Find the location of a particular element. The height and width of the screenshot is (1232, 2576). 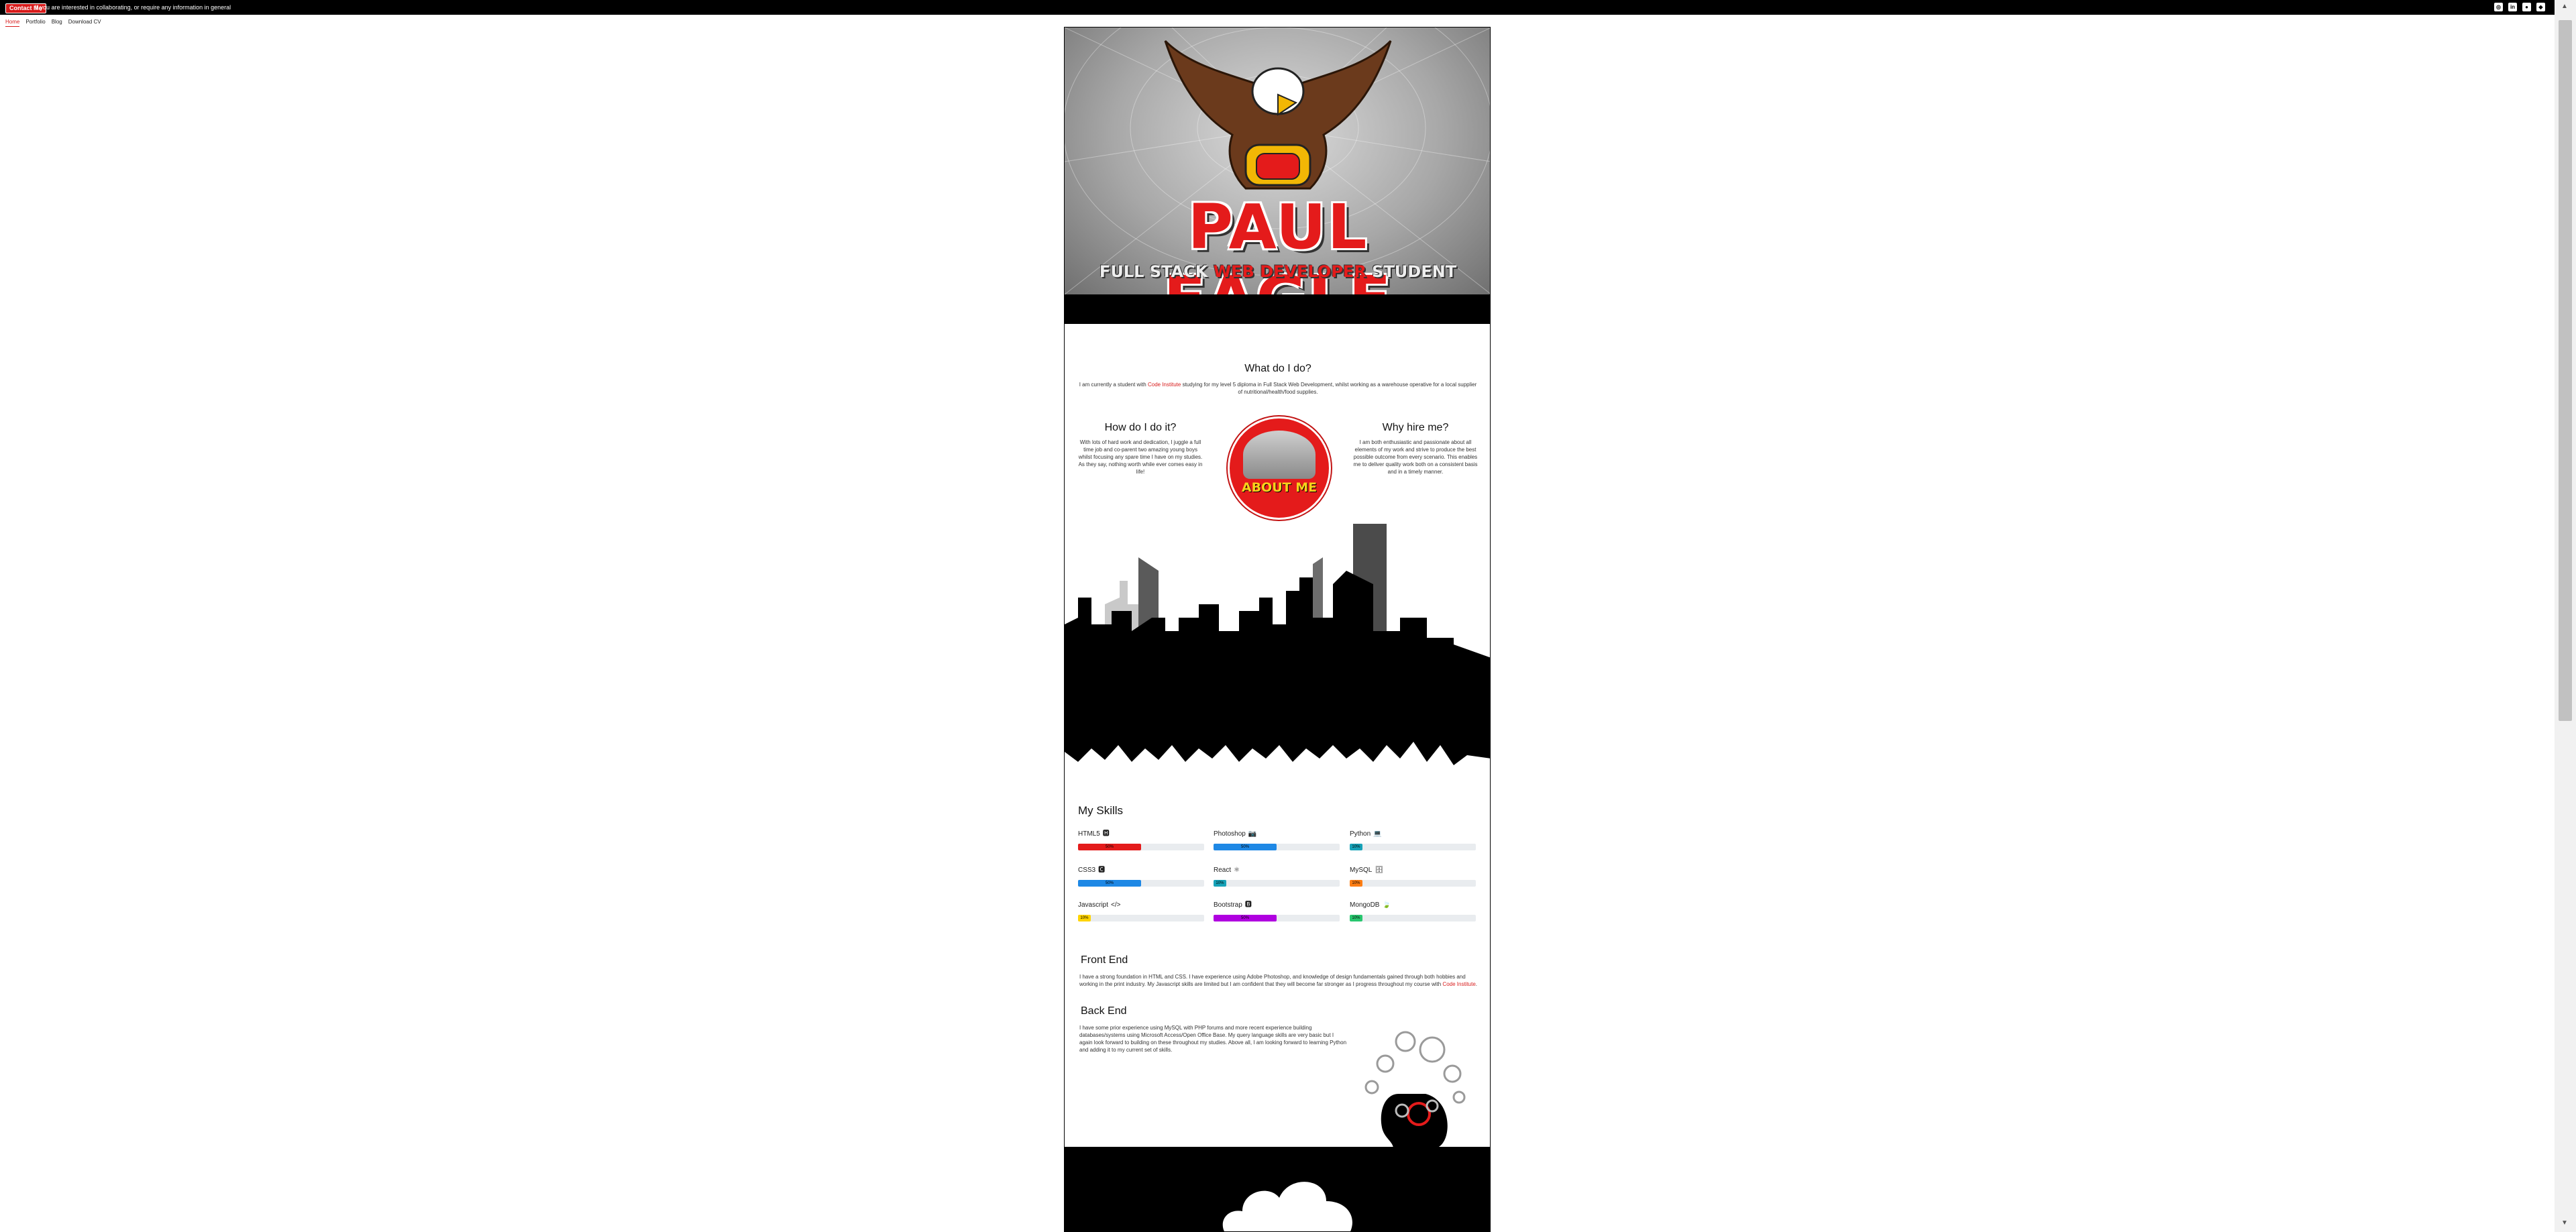

city-skyline-image is located at coordinates (1277, 644).